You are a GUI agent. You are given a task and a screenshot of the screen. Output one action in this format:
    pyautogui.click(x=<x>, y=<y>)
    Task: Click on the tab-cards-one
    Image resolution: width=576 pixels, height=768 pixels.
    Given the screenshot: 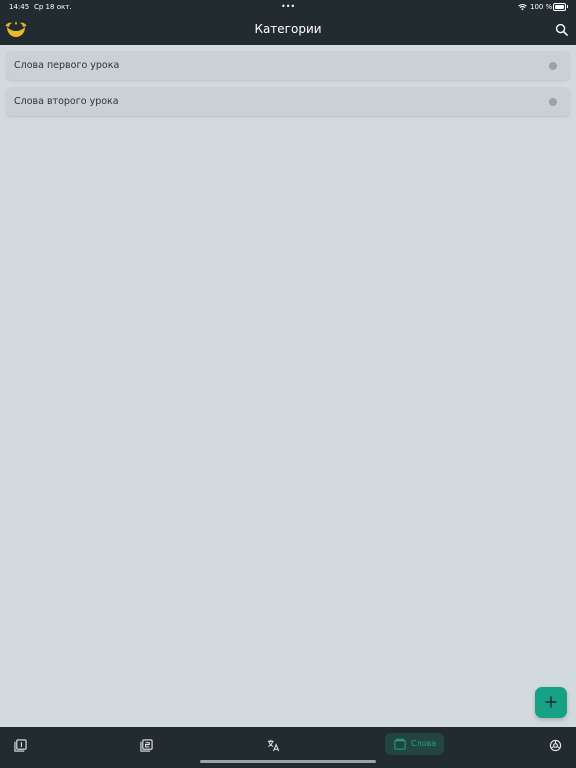 What is the action you would take?
    pyautogui.click(x=20, y=744)
    